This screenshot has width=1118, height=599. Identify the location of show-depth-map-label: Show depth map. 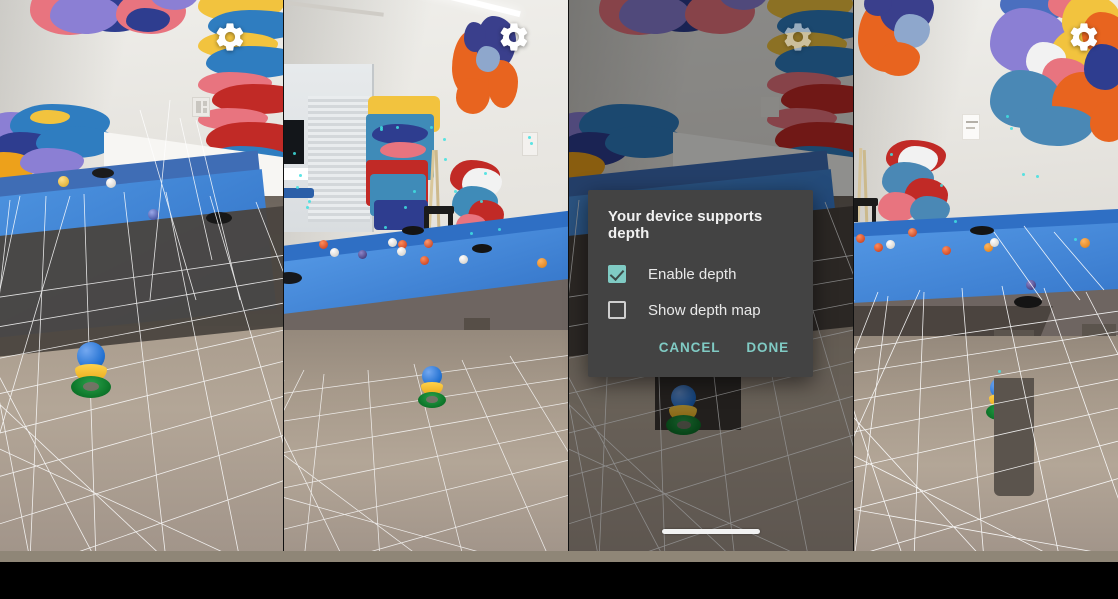
(704, 310).